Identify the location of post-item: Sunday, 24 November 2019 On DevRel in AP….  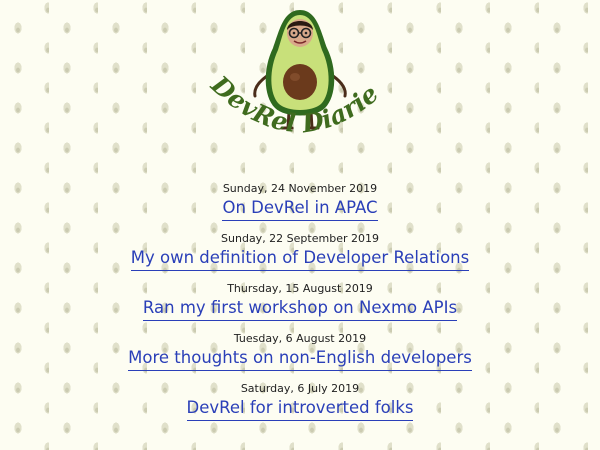
(300, 201).